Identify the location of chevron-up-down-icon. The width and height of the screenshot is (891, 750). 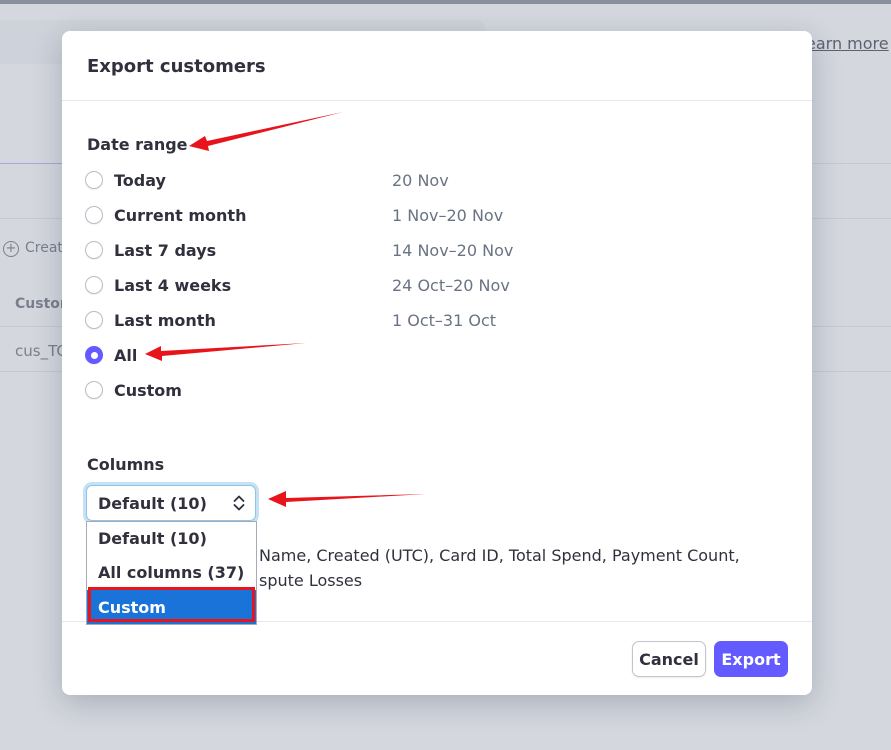
(239, 503).